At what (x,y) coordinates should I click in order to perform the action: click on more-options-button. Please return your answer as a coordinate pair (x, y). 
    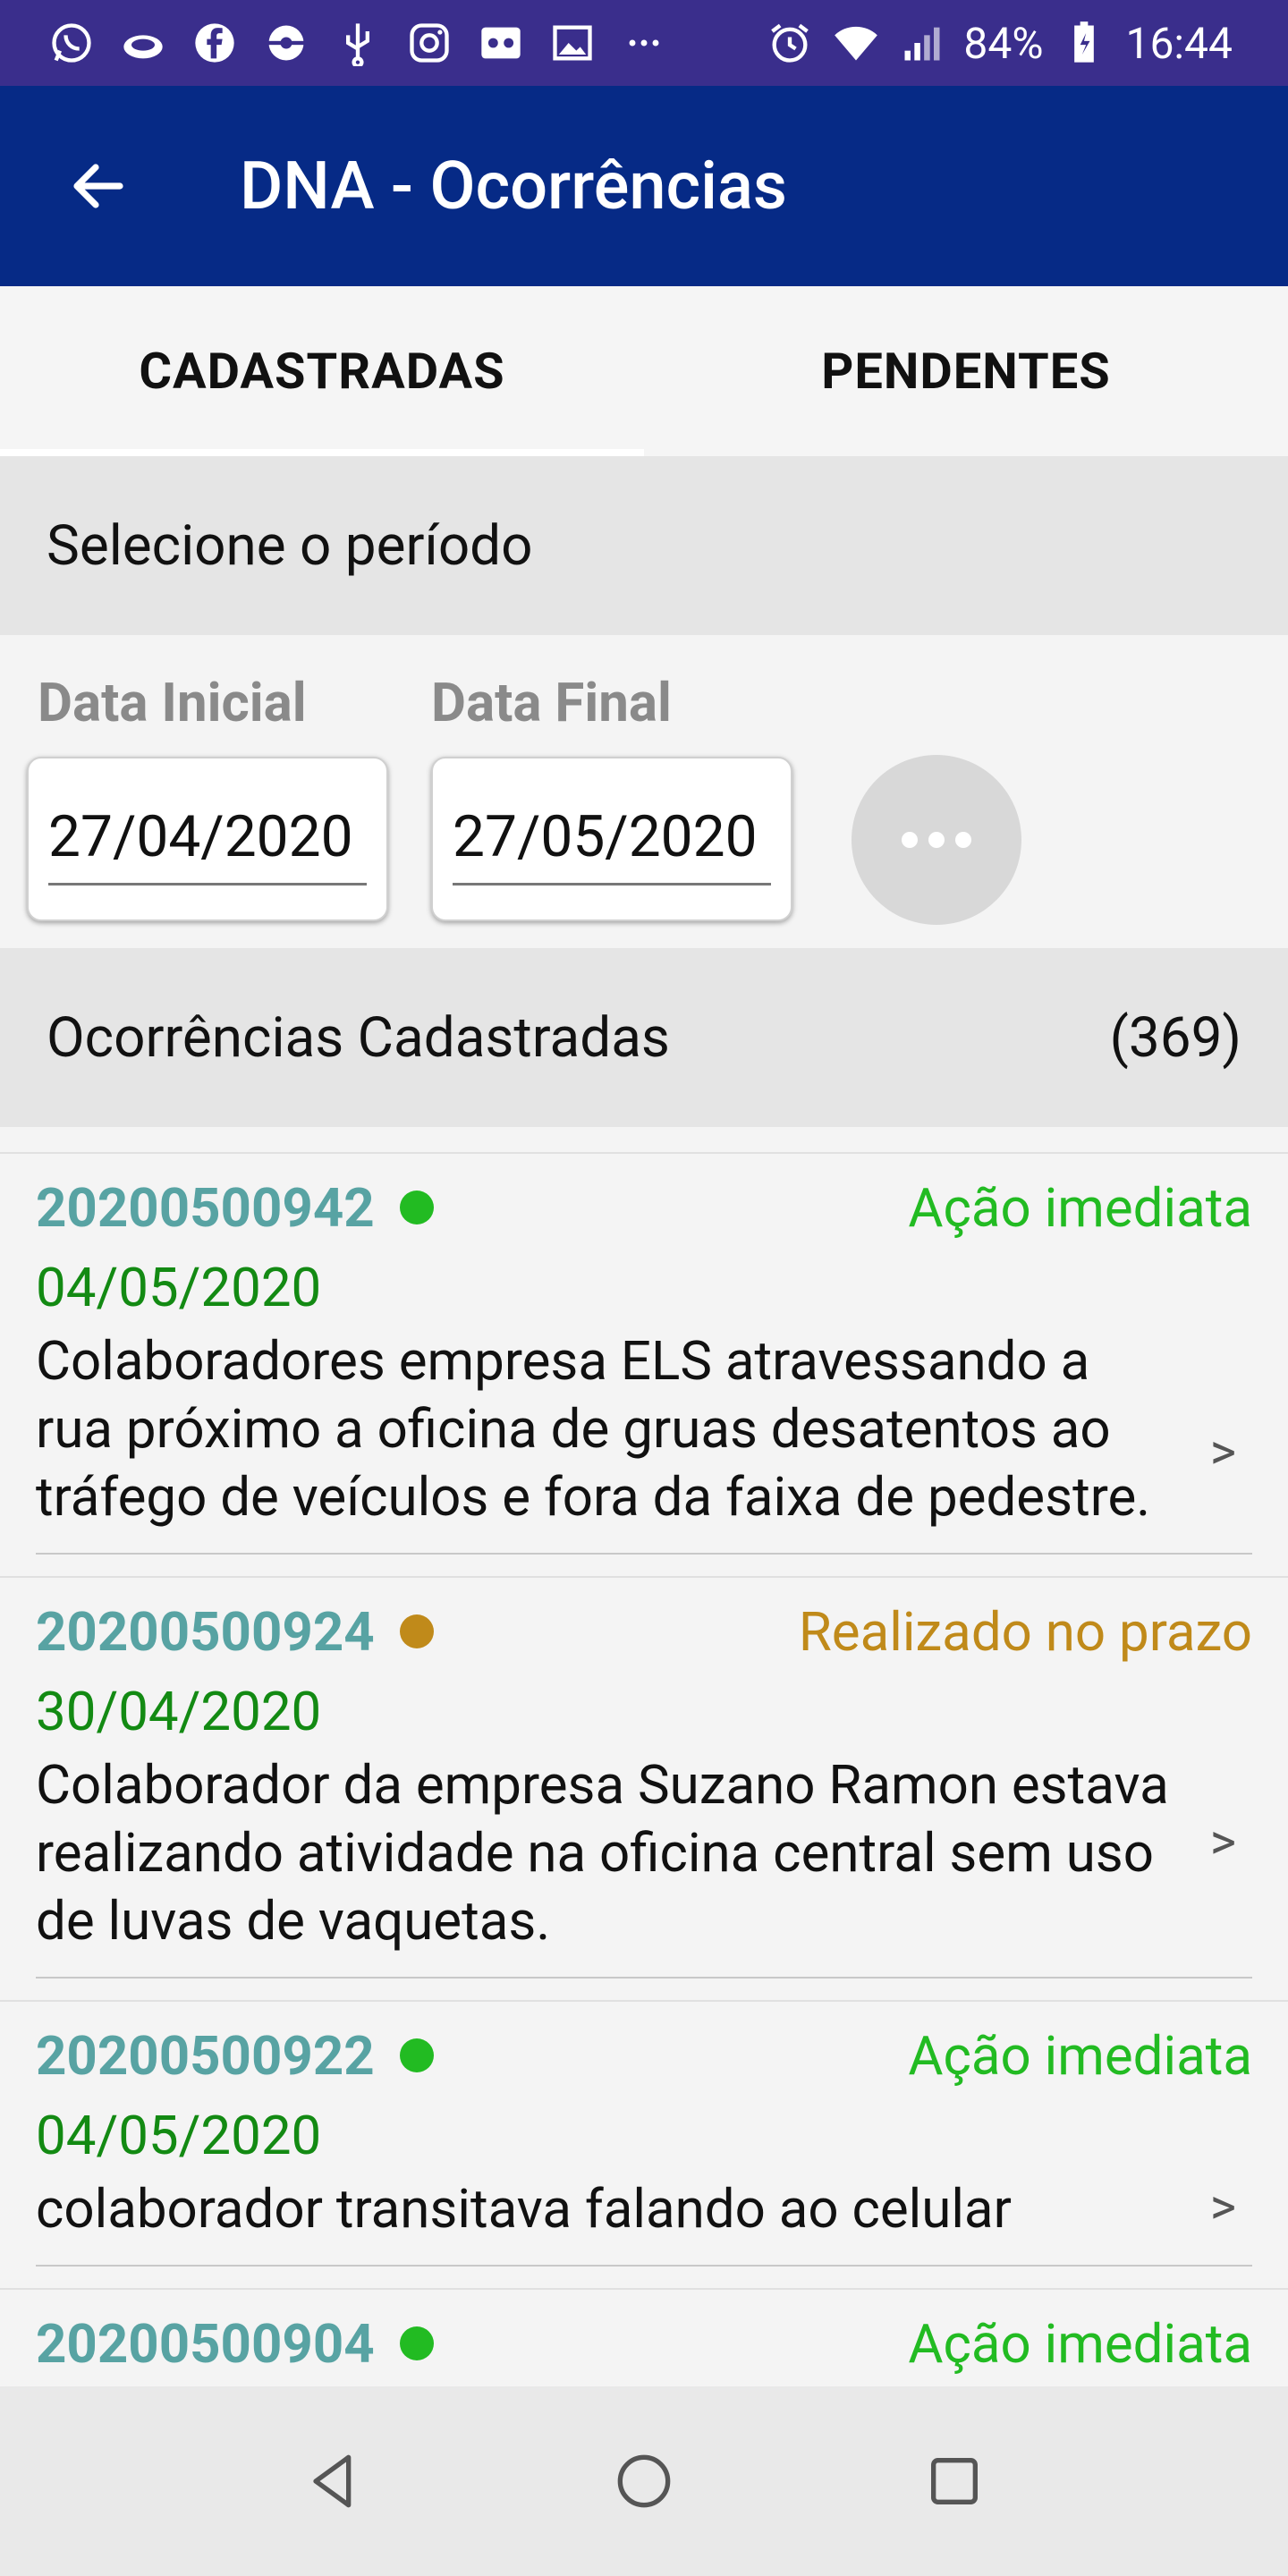
    Looking at the image, I should click on (936, 840).